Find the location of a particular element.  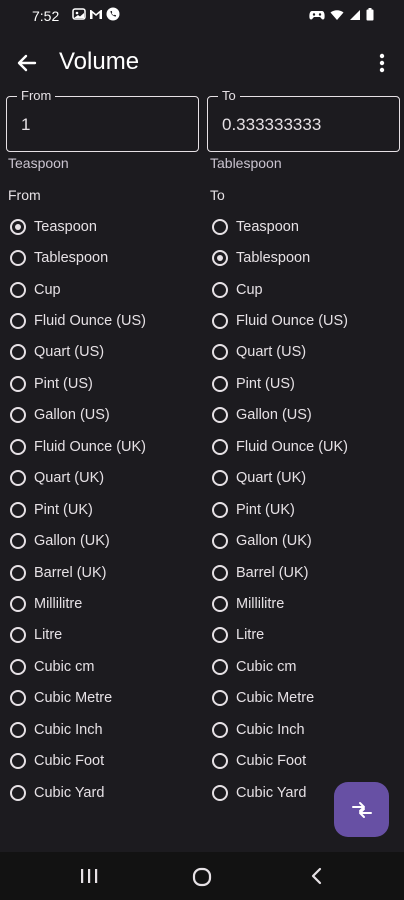

radio-label: Gallon (UK) is located at coordinates (72, 541).